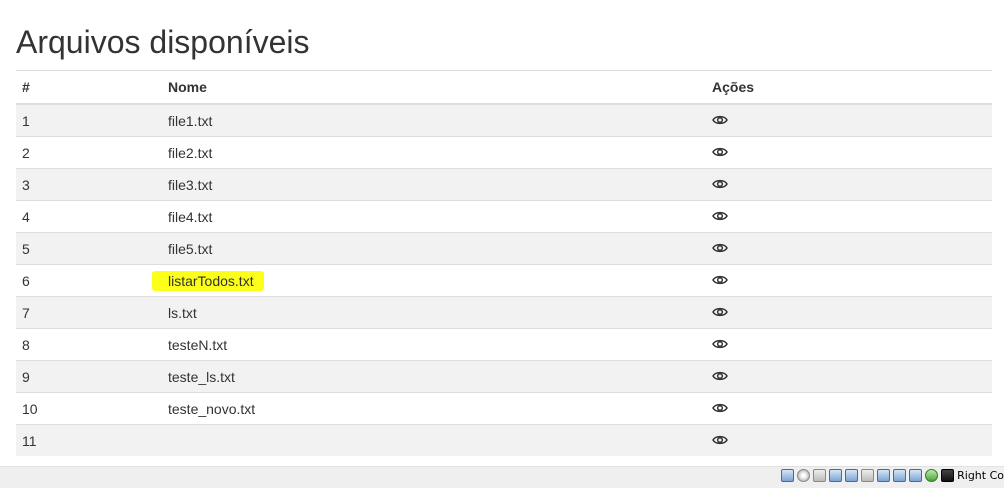 The width and height of the screenshot is (1004, 488). What do you see at coordinates (892, 475) in the screenshot?
I see `status-tray: Right Co` at bounding box center [892, 475].